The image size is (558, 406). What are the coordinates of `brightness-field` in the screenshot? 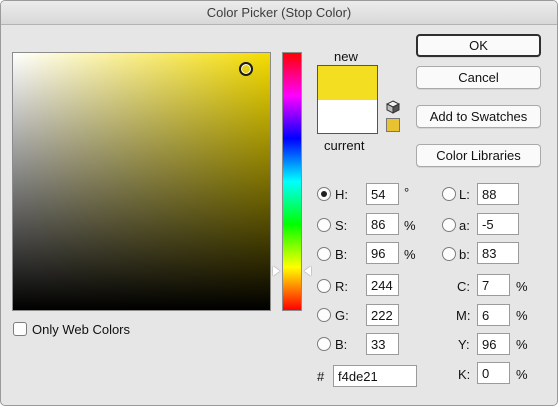 It's located at (382, 253).